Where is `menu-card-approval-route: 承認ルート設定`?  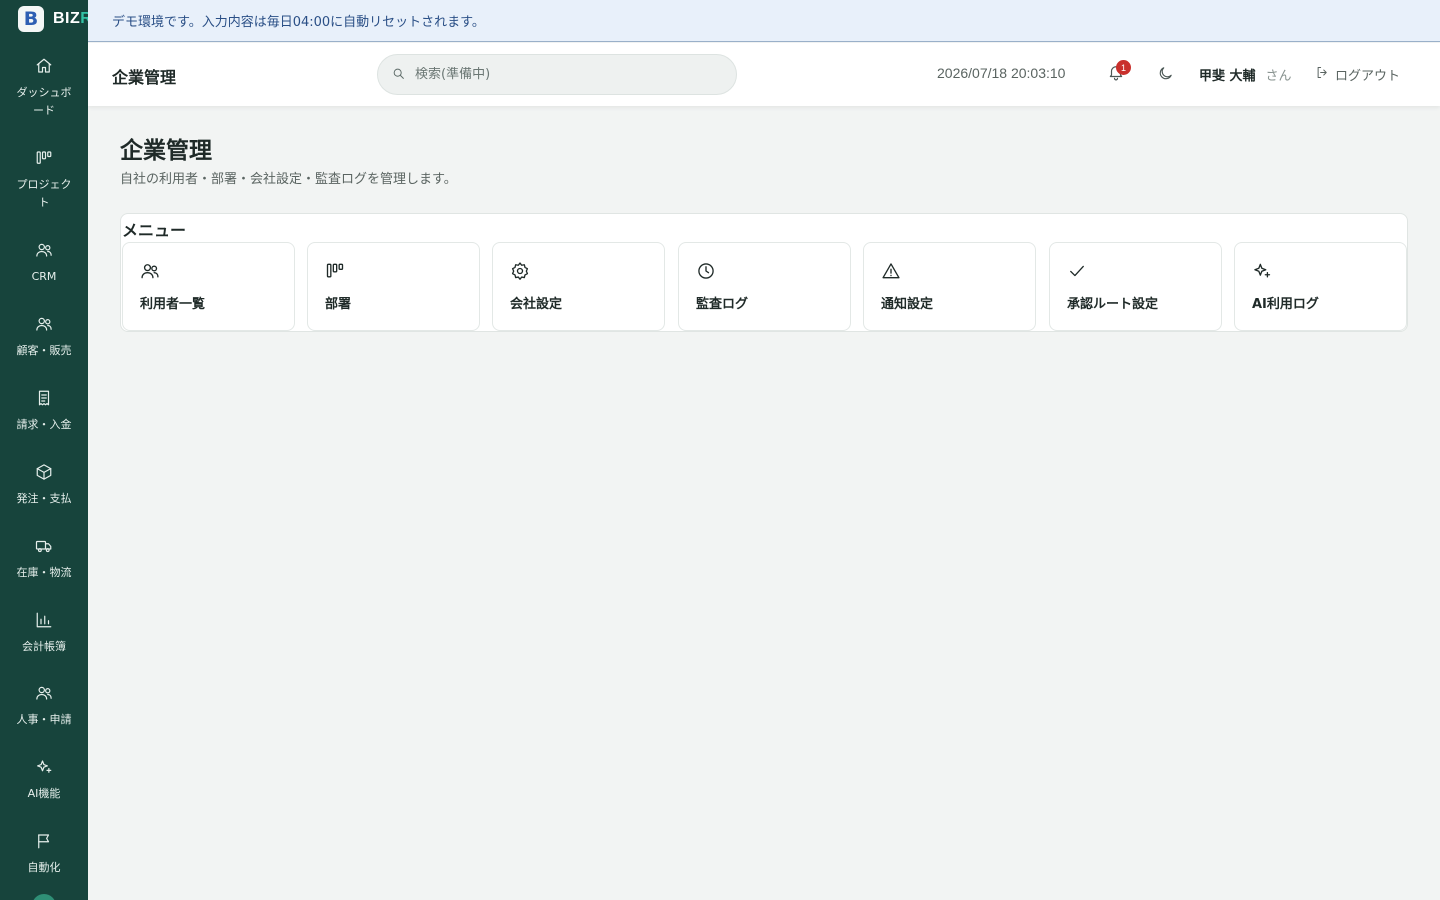
menu-card-approval-route: 承認ルート設定 is located at coordinates (1135, 286).